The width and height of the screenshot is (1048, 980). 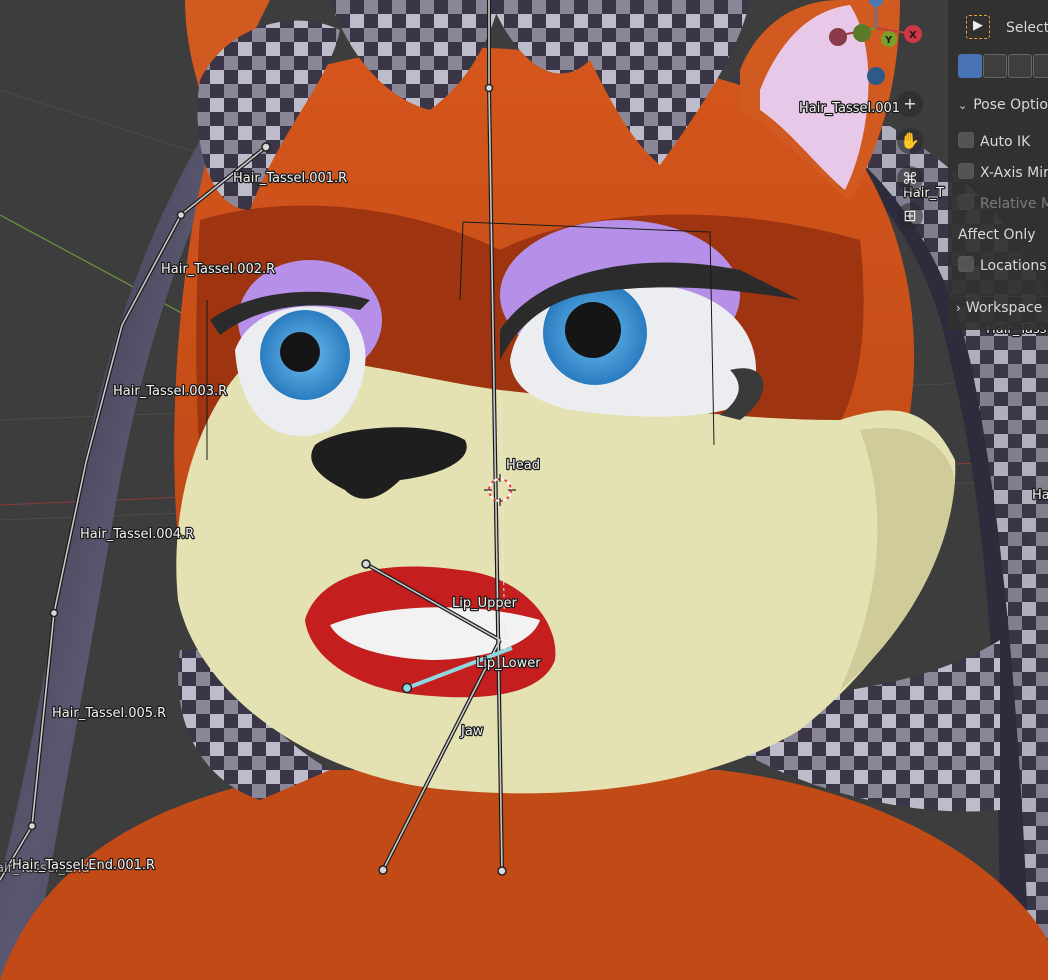 I want to click on select-label: Select, so click(x=1027, y=28).